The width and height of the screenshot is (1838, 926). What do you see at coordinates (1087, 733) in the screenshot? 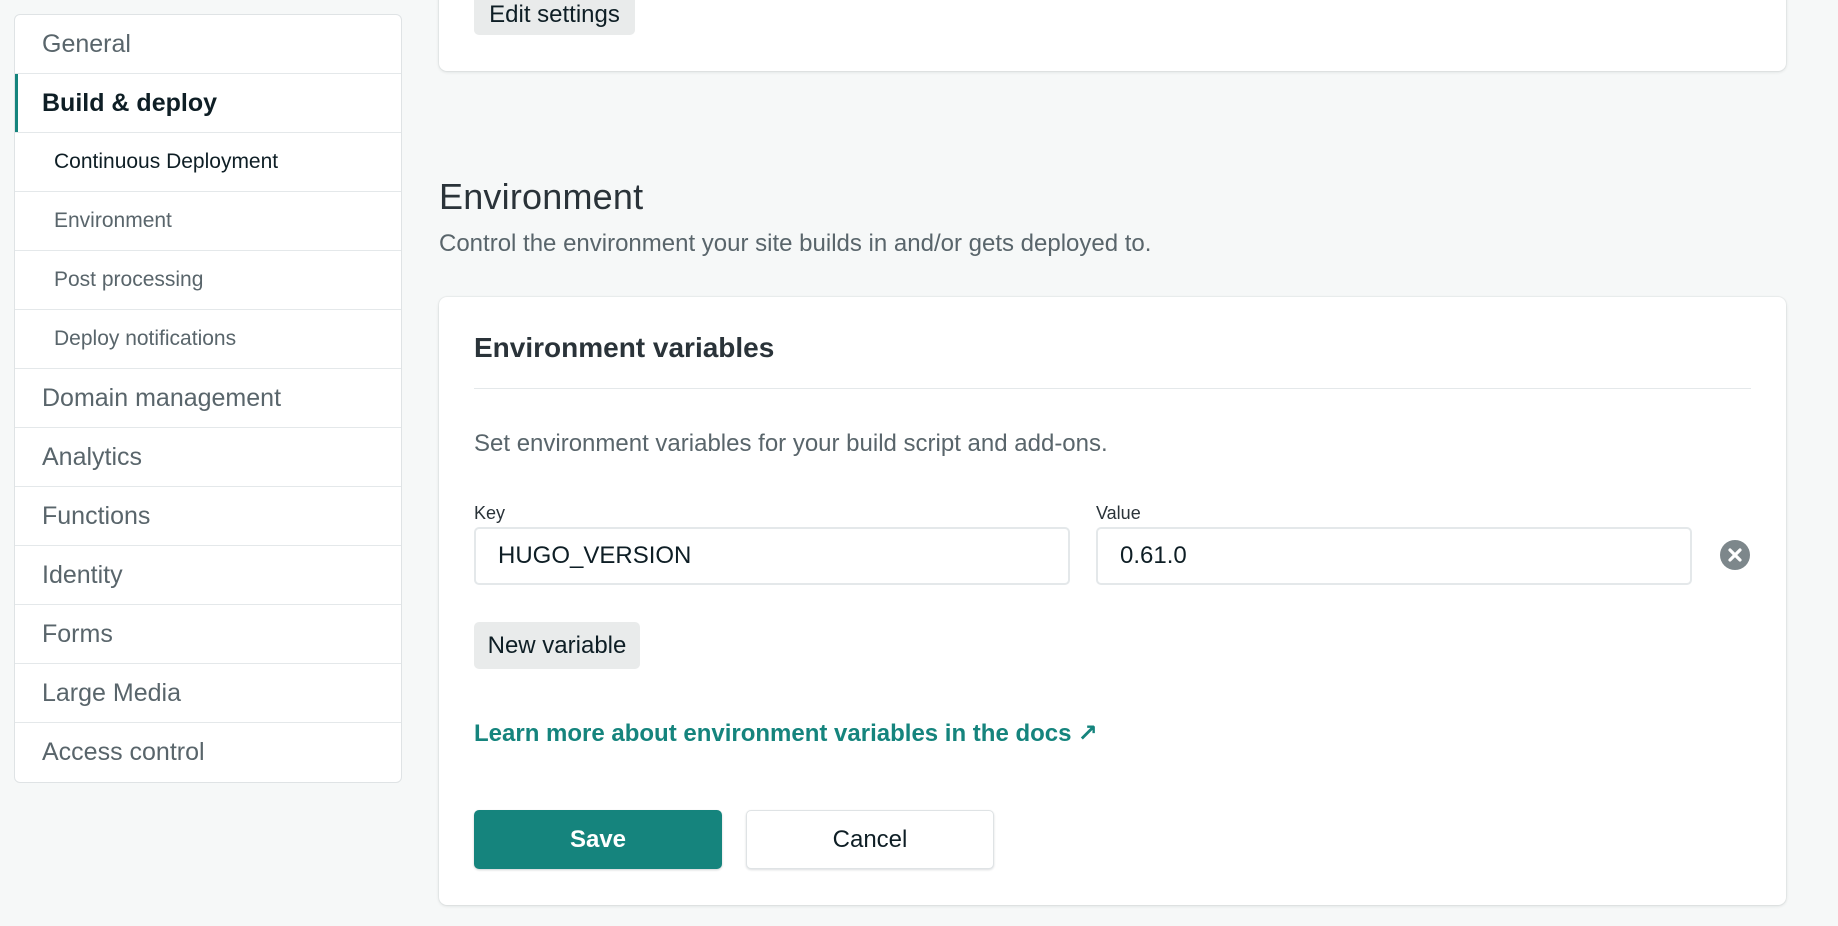
I see `external-link-icon: ↗` at bounding box center [1087, 733].